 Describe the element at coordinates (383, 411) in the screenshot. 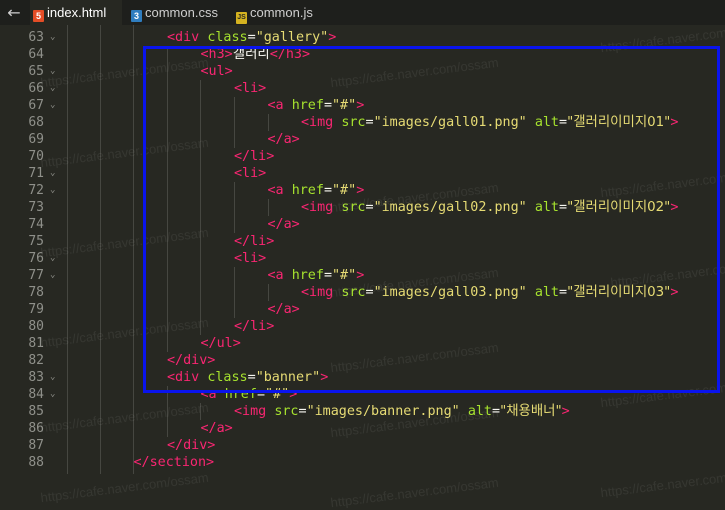

I see `code-token: "images/banner.png"` at that location.